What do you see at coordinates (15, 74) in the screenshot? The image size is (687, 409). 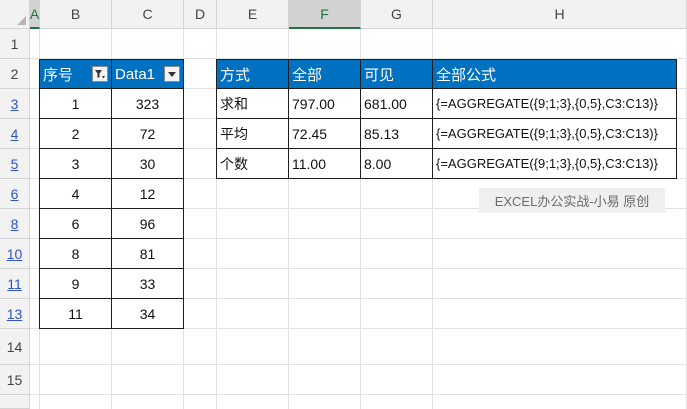 I see `row-header-2: 2` at bounding box center [15, 74].